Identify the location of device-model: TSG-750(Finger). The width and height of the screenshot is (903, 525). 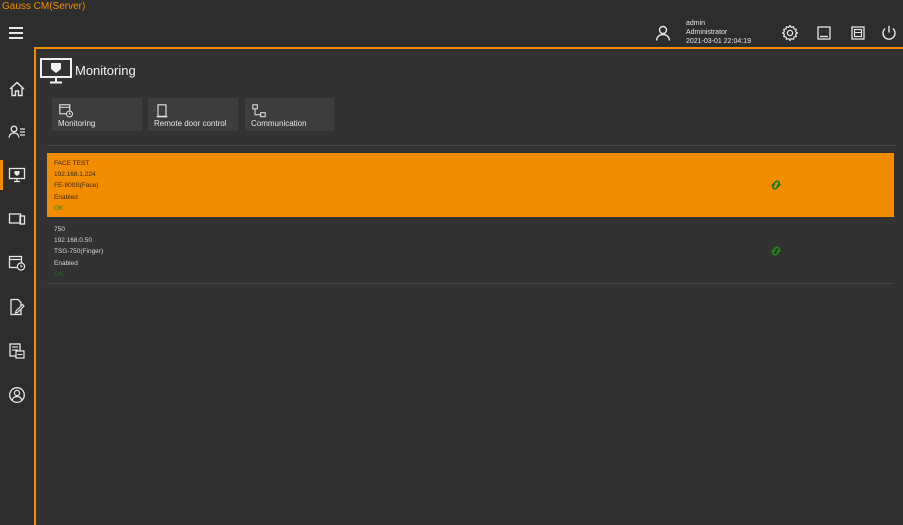
(79, 252).